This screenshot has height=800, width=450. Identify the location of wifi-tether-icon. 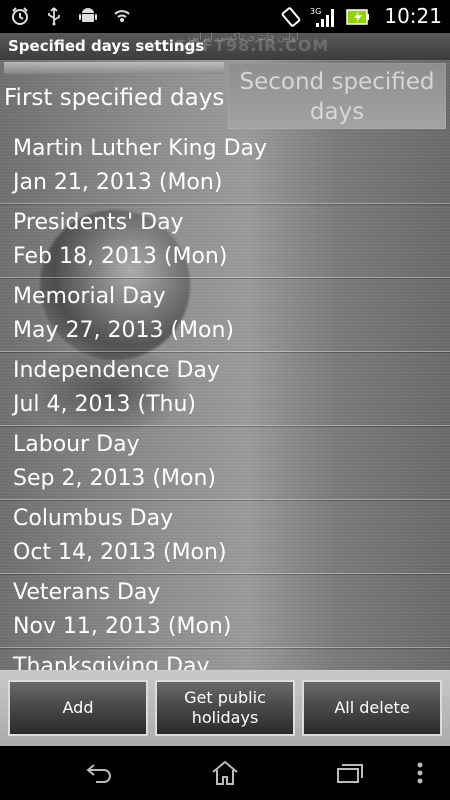
(122, 16).